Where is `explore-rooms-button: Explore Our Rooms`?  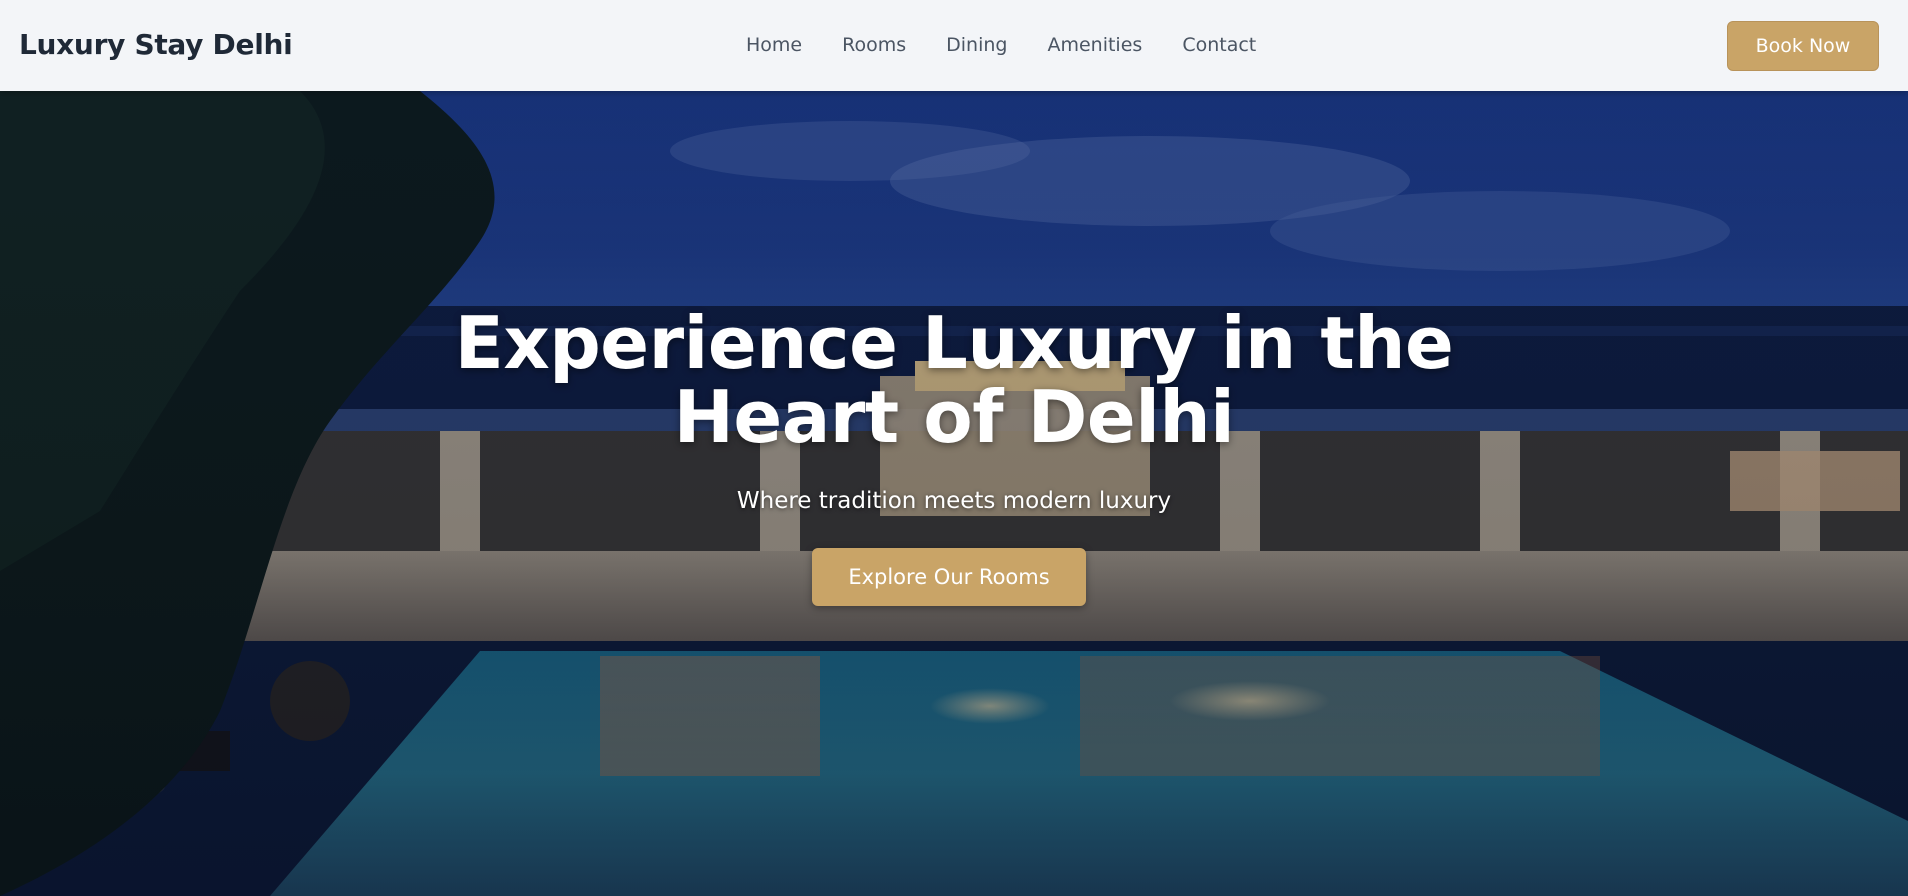 explore-rooms-button: Explore Our Rooms is located at coordinates (949, 577).